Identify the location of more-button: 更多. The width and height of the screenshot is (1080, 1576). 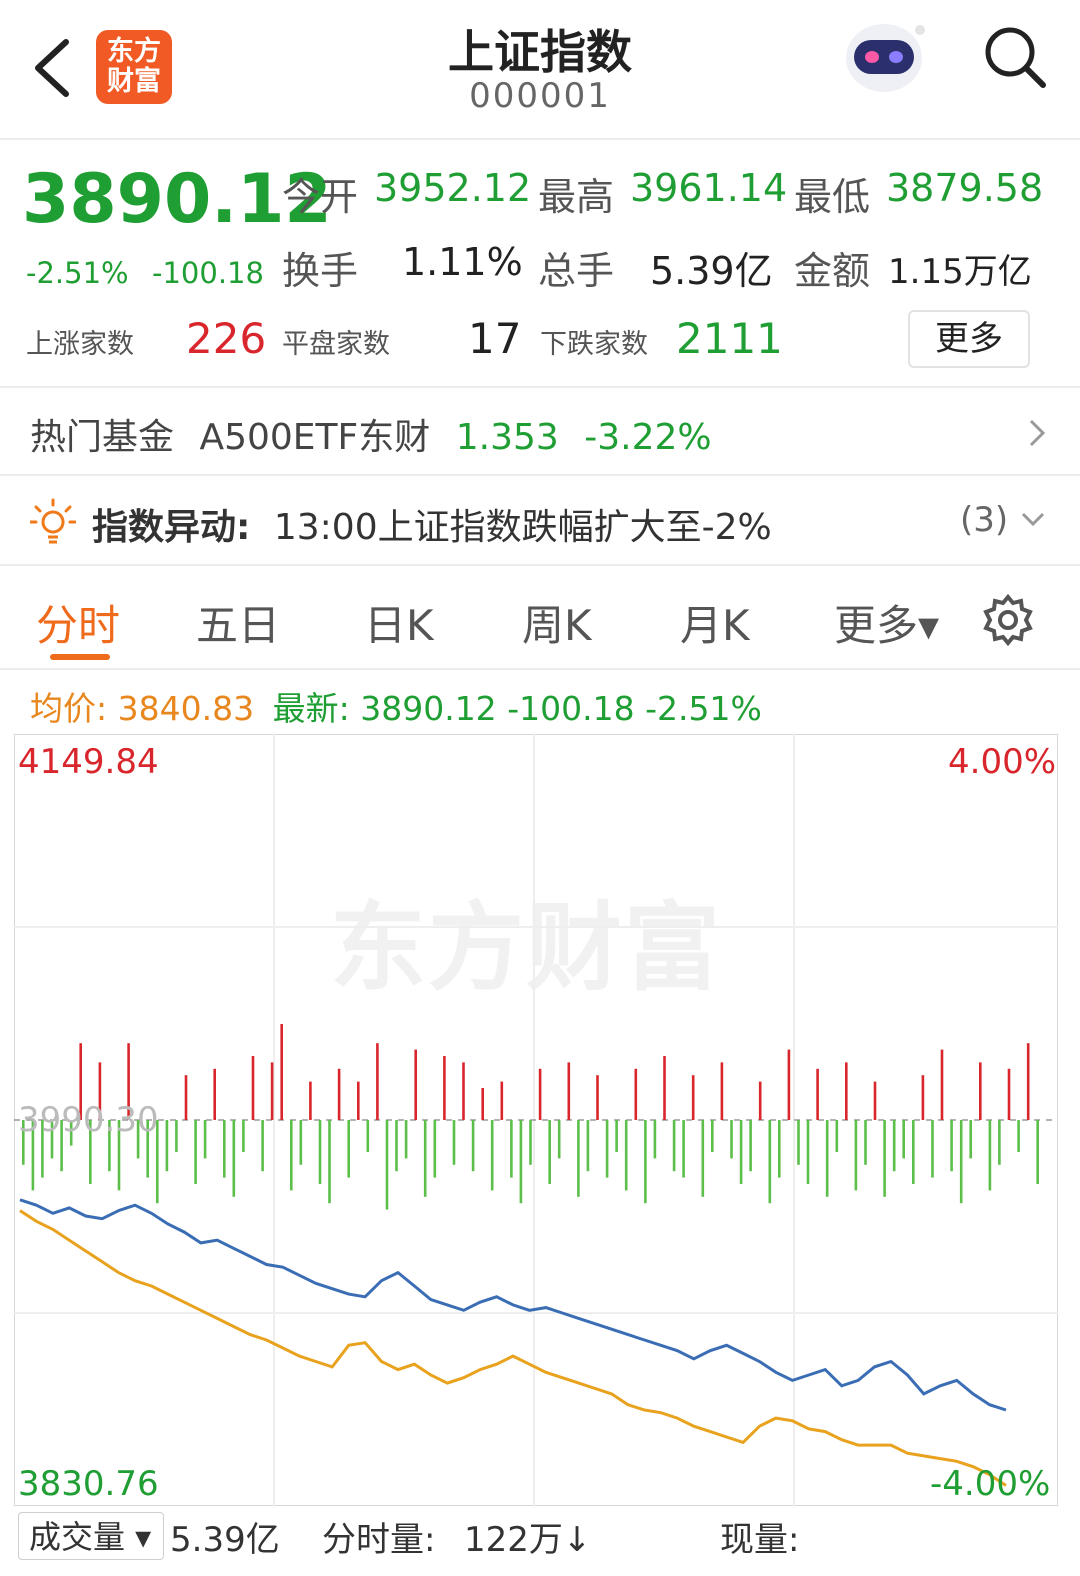
(969, 339).